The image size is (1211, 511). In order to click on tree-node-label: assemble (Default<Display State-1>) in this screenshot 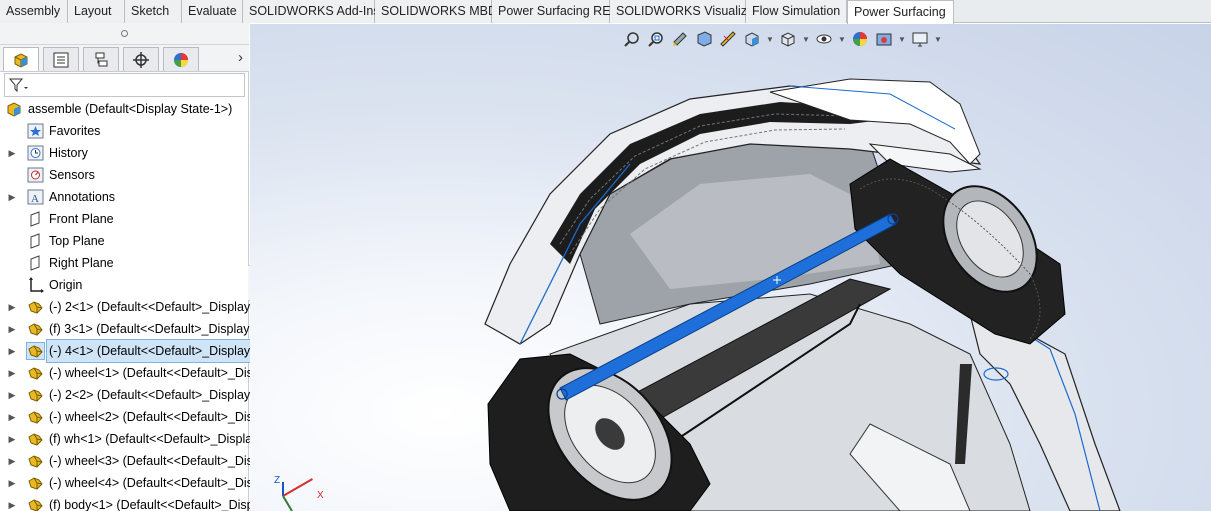, I will do `click(130, 109)`.